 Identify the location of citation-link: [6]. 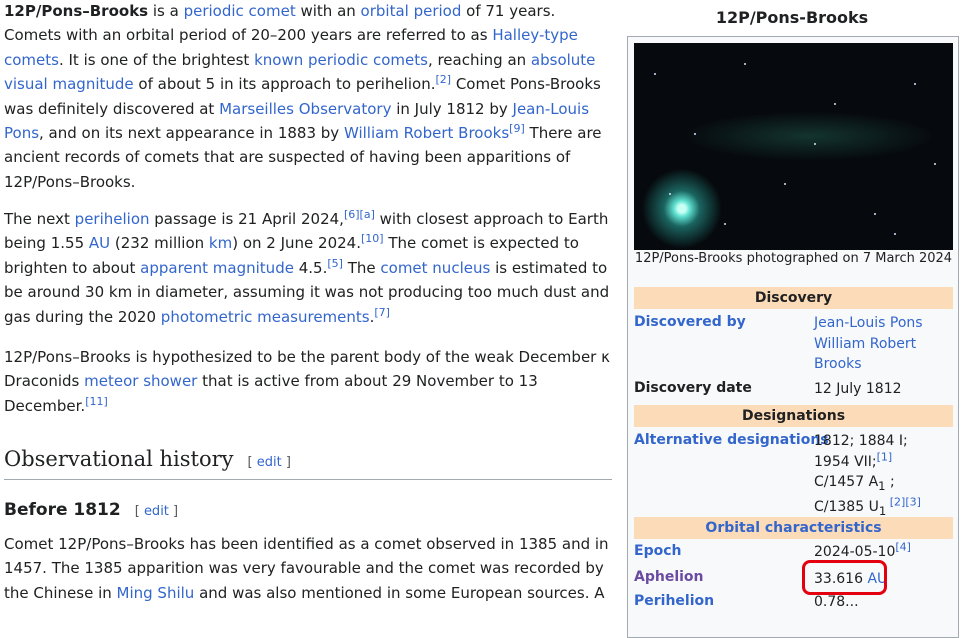
(352, 214).